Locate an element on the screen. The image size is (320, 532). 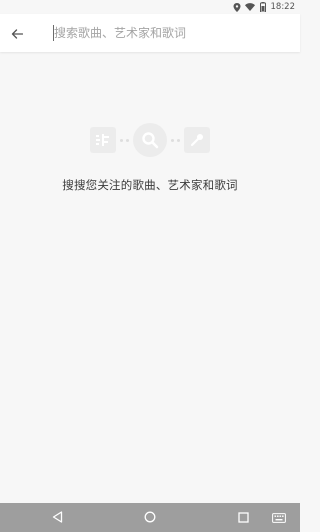
nav-recents-button is located at coordinates (243, 517).